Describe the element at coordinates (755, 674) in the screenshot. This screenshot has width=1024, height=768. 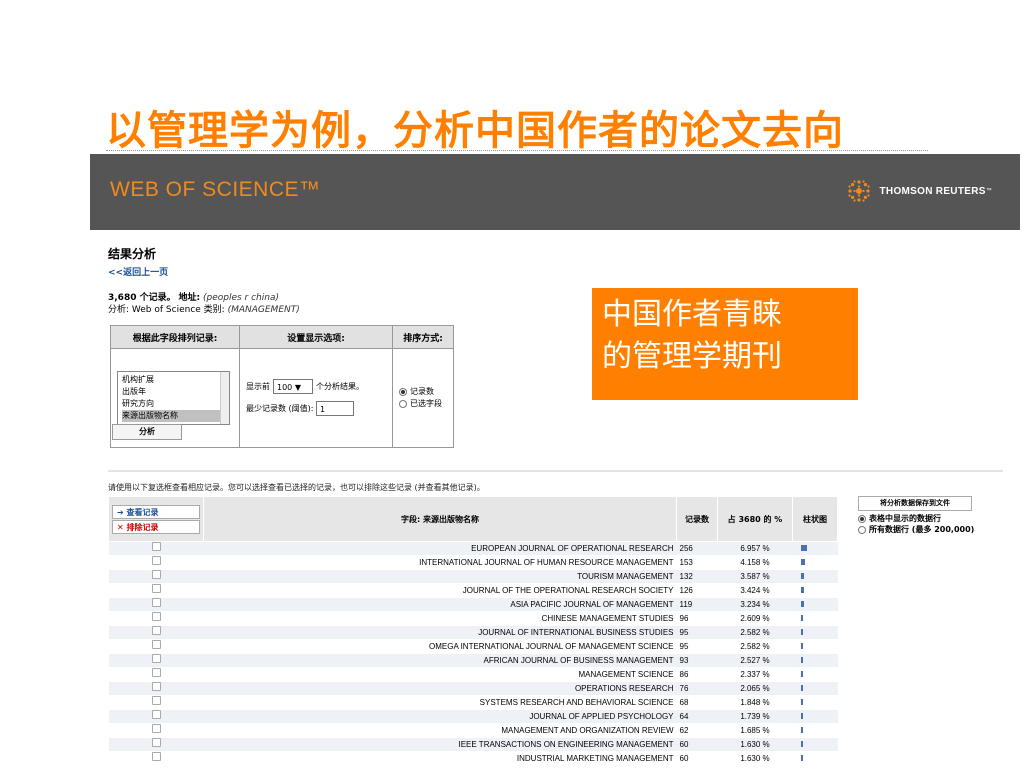
I see `percent-value: 2.337 %` at that location.